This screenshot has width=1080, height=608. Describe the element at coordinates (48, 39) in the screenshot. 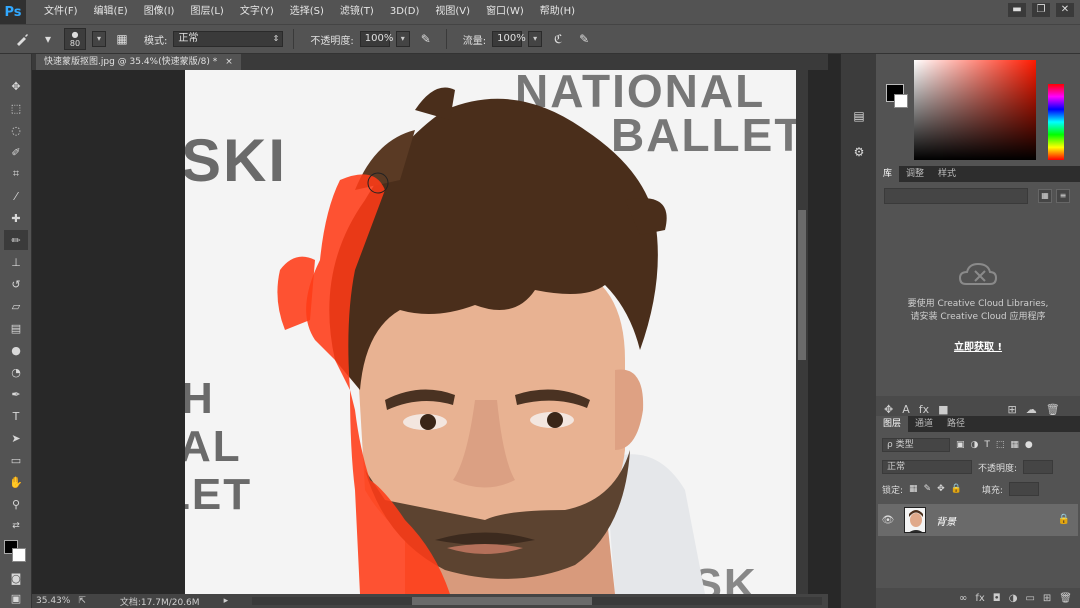

I see `chevron-down-icon: ▾` at that location.